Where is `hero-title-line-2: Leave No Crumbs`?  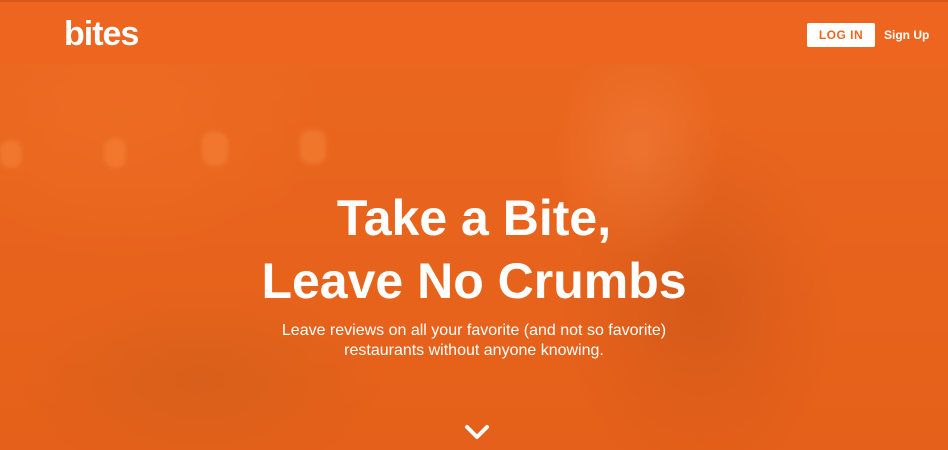
hero-title-line-2: Leave No Crumbs is located at coordinates (474, 281).